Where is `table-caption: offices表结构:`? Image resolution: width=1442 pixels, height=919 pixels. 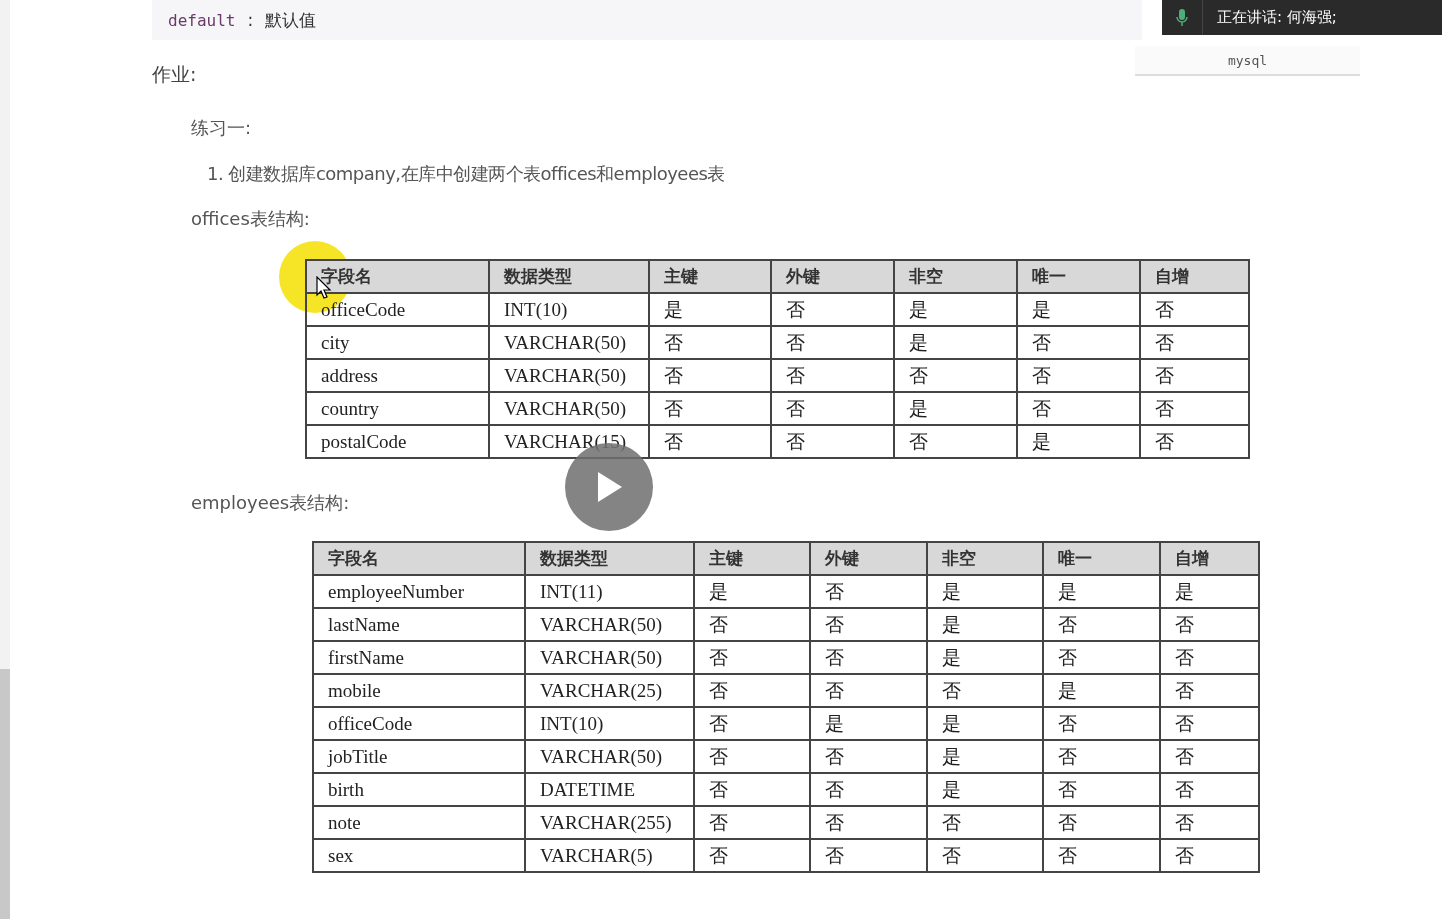
table-caption: offices表结构: is located at coordinates (251, 219).